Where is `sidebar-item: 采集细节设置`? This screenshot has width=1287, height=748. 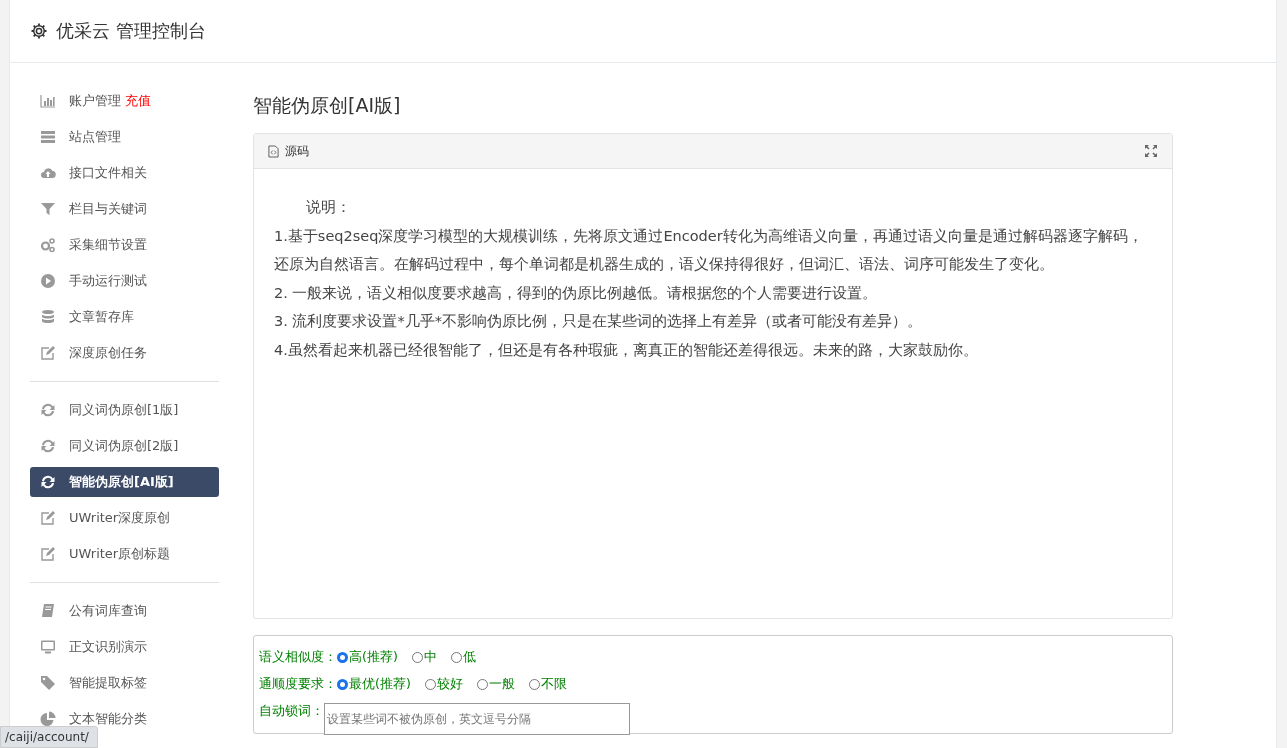
sidebar-item: 采集细节设置 is located at coordinates (124, 245).